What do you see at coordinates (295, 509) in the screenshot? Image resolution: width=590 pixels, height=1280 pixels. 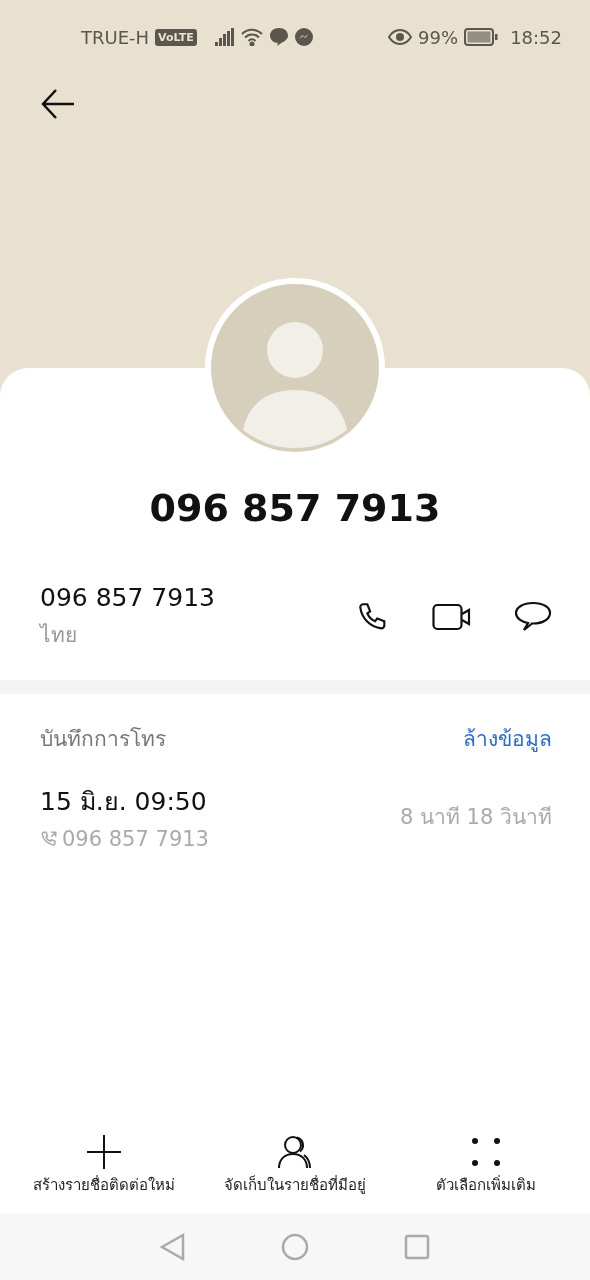 I see `contact-title: 096 857 7913` at bounding box center [295, 509].